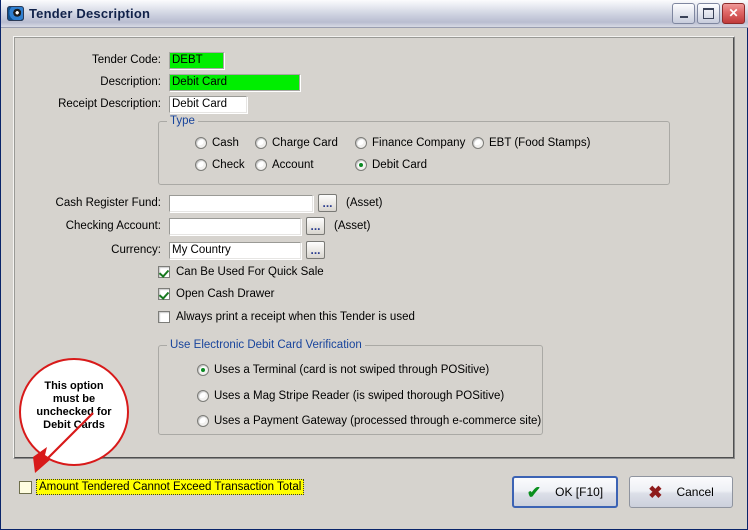 This screenshot has height=530, width=748. I want to click on currency-label: Currency:, so click(136, 250).